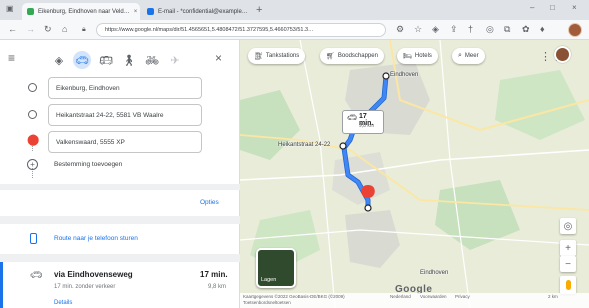 Image resolution: width=589 pixels, height=308 pixels. What do you see at coordinates (404, 75) in the screenshot?
I see `origin-label: Eindhoven` at bounding box center [404, 75].